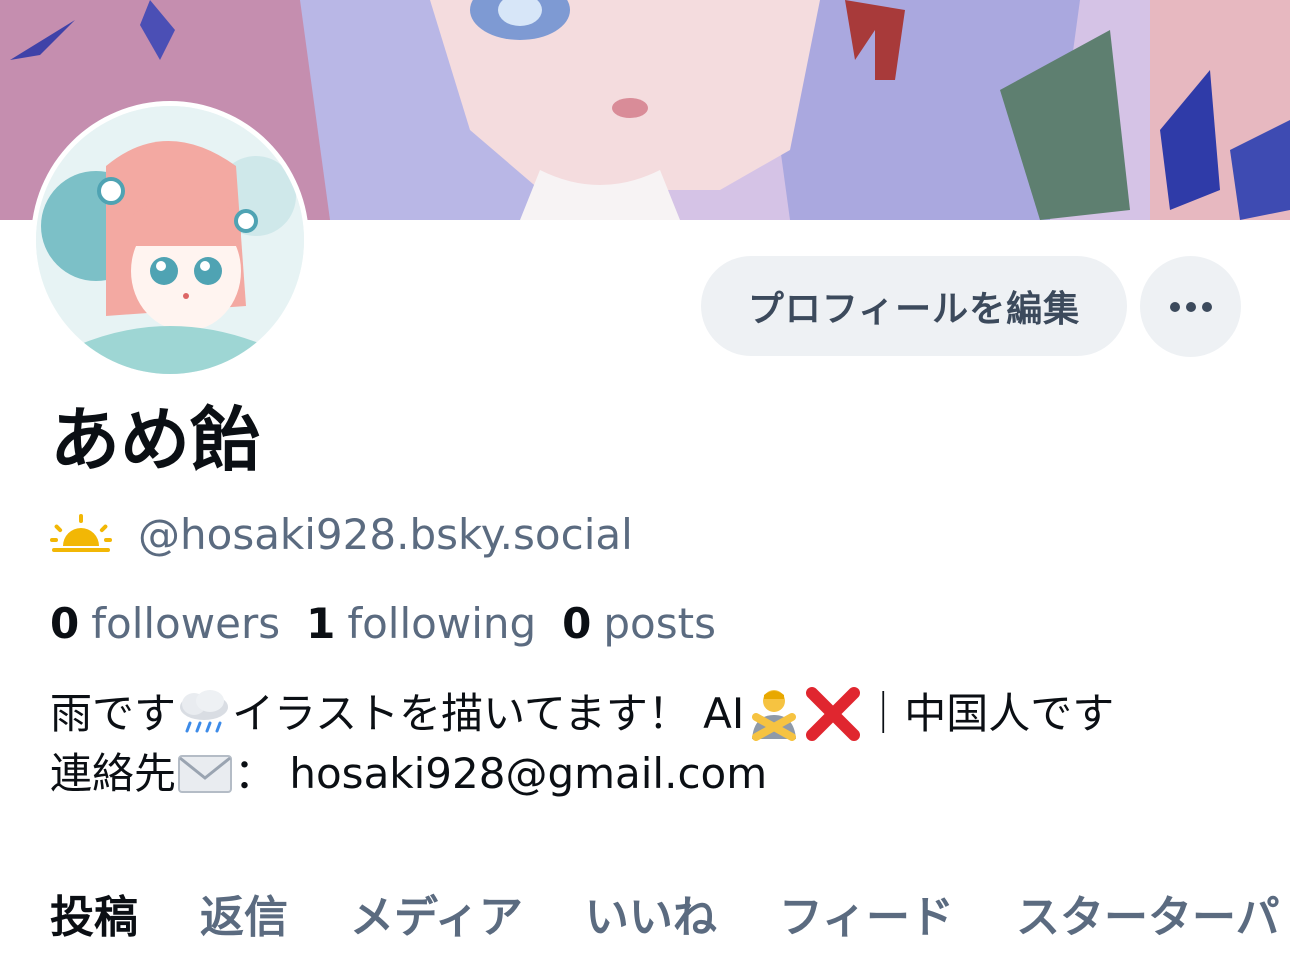  What do you see at coordinates (833, 714) in the screenshot?
I see `cross-mark-icon` at bounding box center [833, 714].